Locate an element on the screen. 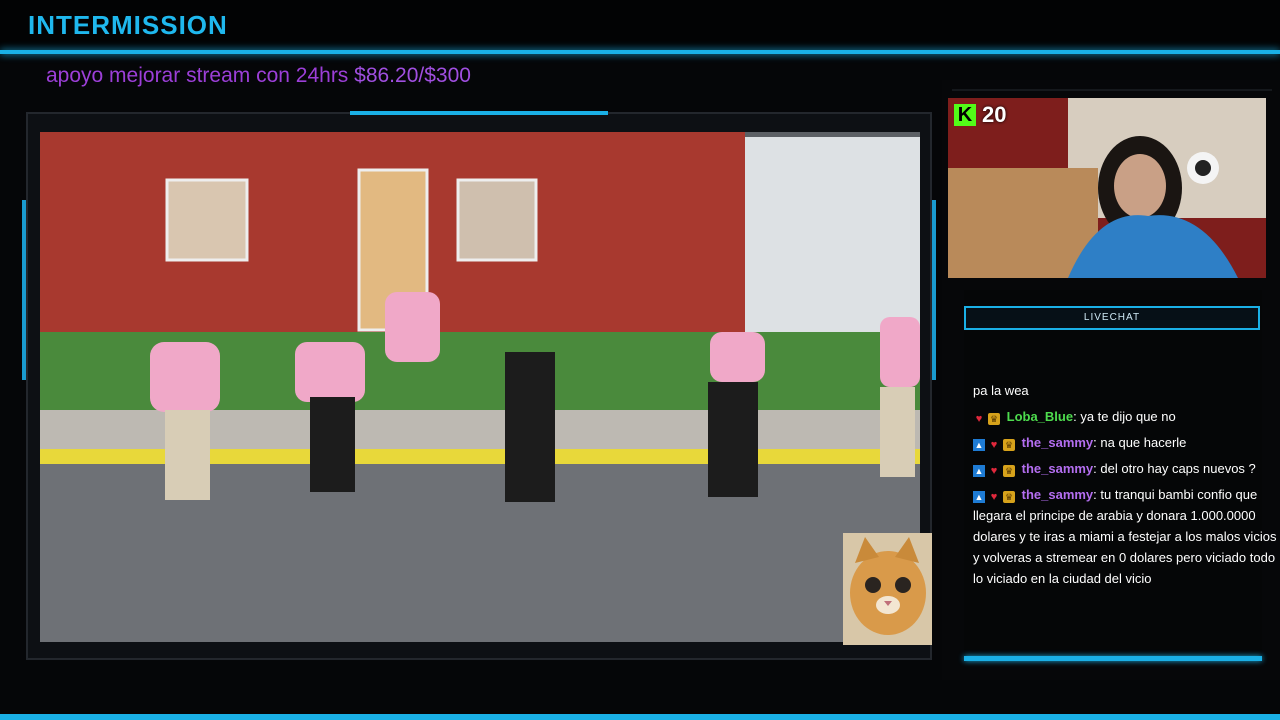 The height and width of the screenshot is (720, 1280). chat-message-text: : ya te dijo que no is located at coordinates (1124, 416).